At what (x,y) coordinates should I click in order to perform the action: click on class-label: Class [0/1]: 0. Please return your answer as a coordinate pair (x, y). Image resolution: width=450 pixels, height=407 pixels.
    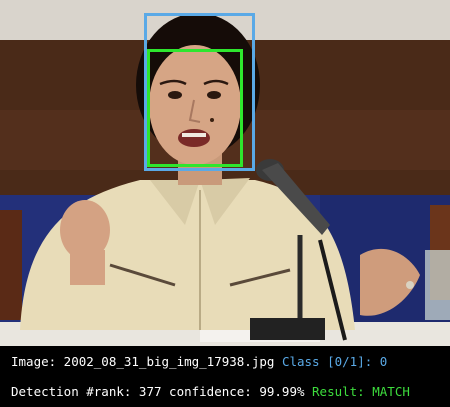
    Looking at the image, I should click on (334, 361).